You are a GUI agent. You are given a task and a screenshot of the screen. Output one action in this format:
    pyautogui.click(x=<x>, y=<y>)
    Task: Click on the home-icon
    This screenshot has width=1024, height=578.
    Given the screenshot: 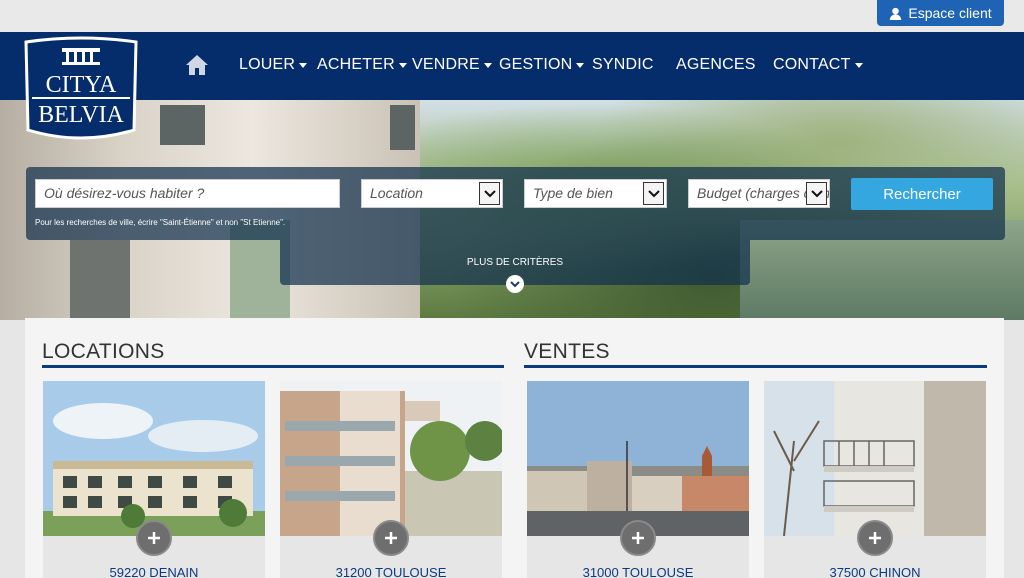 What is the action you would take?
    pyautogui.click(x=197, y=65)
    